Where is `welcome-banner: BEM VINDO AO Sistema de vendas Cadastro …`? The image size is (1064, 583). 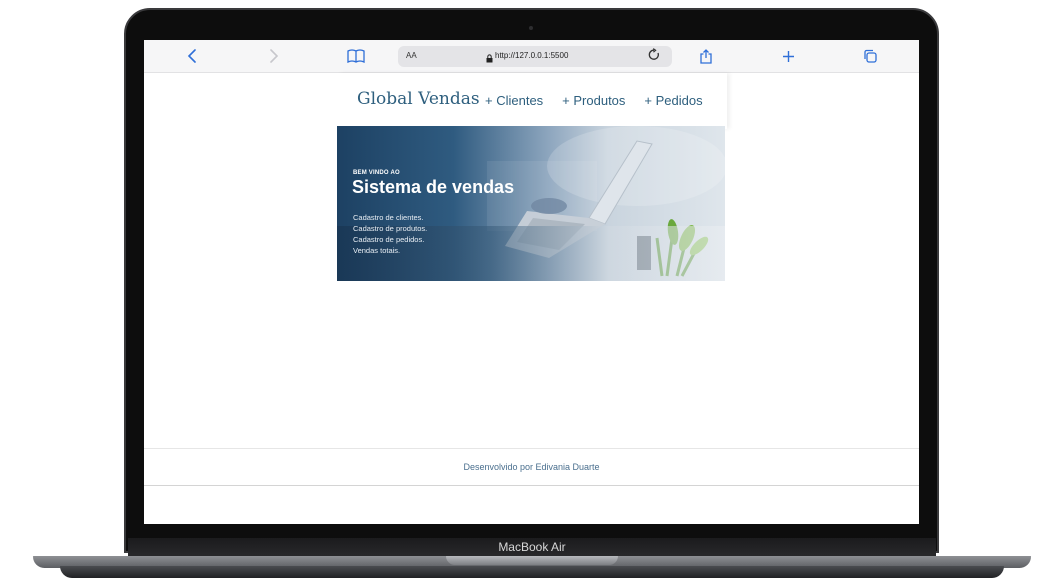 welcome-banner: BEM VINDO AO Sistema de vendas Cadastro … is located at coordinates (531, 203).